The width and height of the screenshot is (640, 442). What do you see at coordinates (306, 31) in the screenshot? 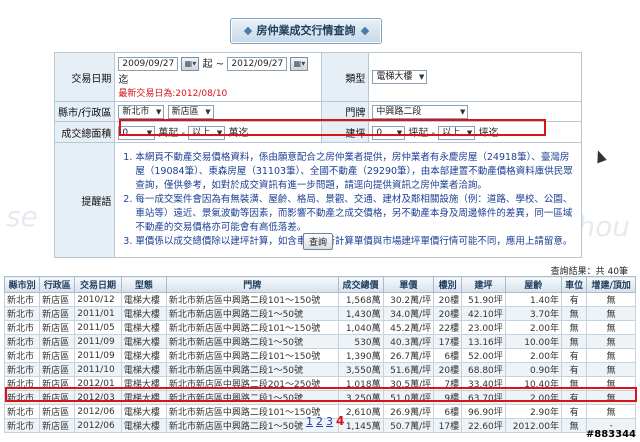
I see `page-title: 房仲業成交行情查詢` at bounding box center [306, 31].